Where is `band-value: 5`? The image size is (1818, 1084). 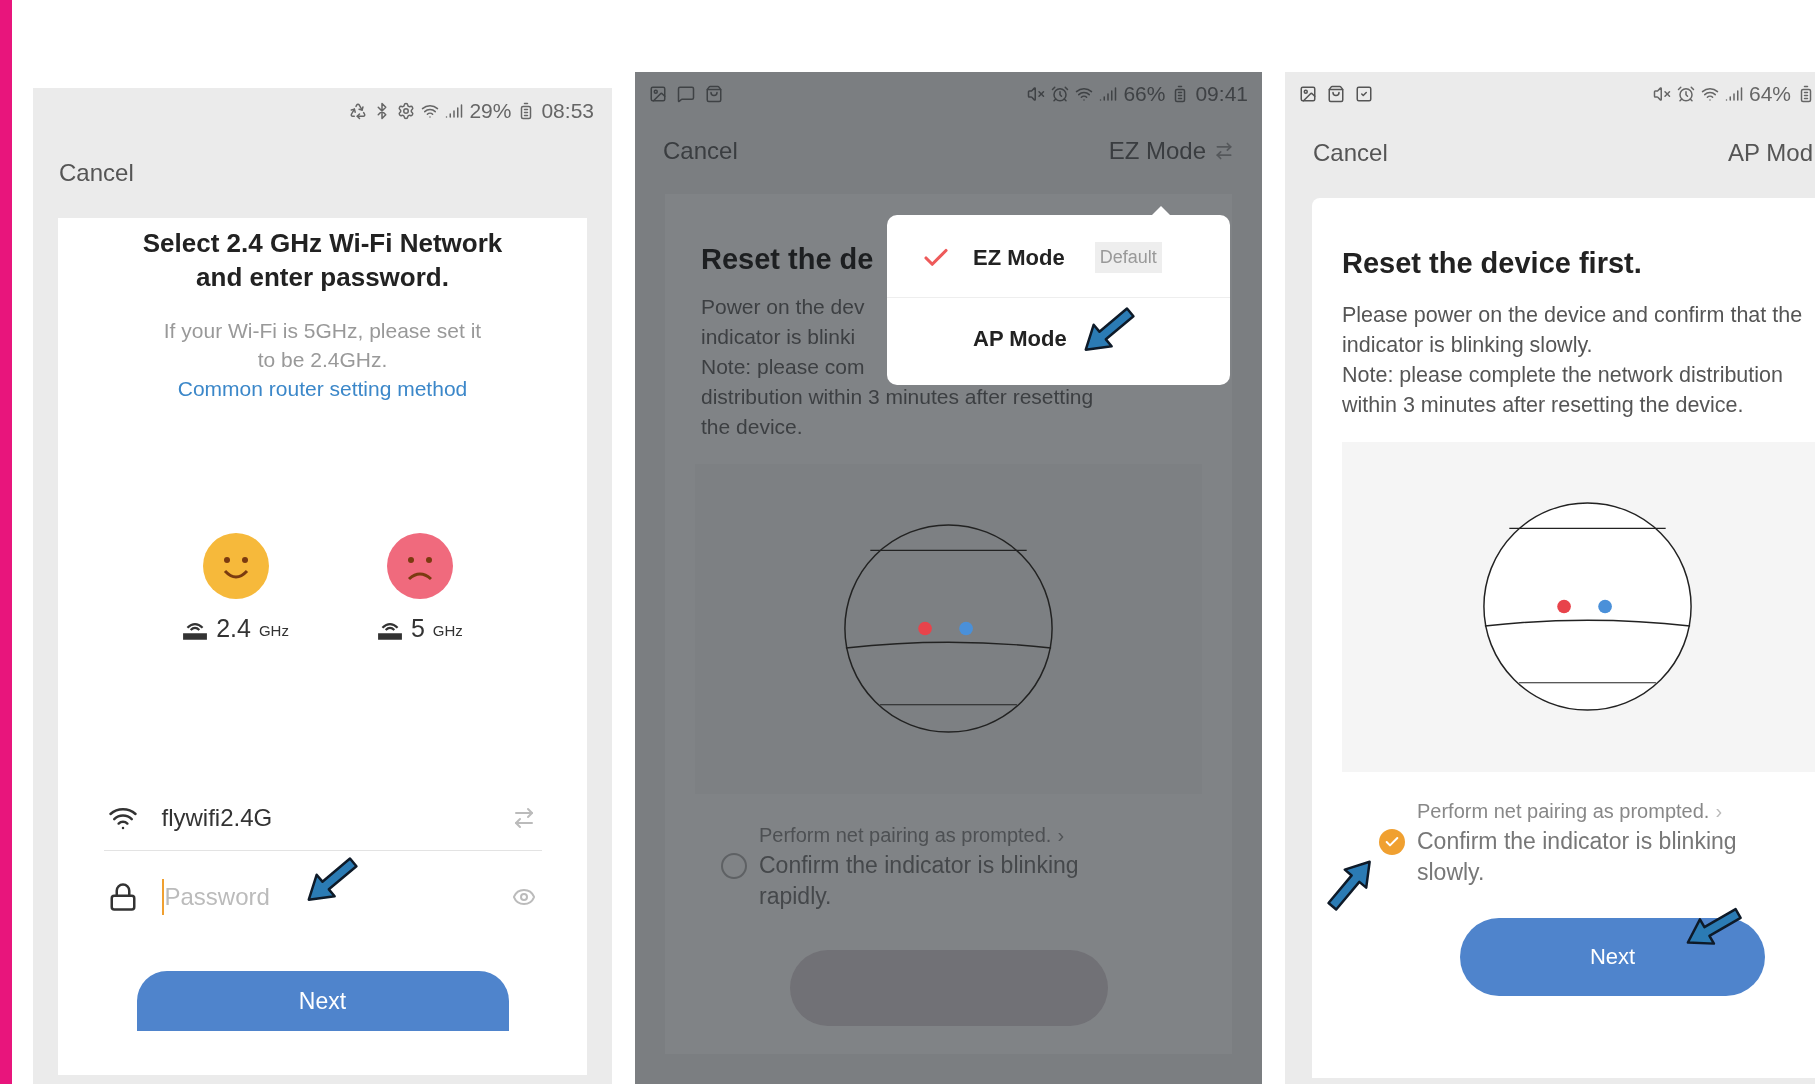 band-value: 5 is located at coordinates (417, 628).